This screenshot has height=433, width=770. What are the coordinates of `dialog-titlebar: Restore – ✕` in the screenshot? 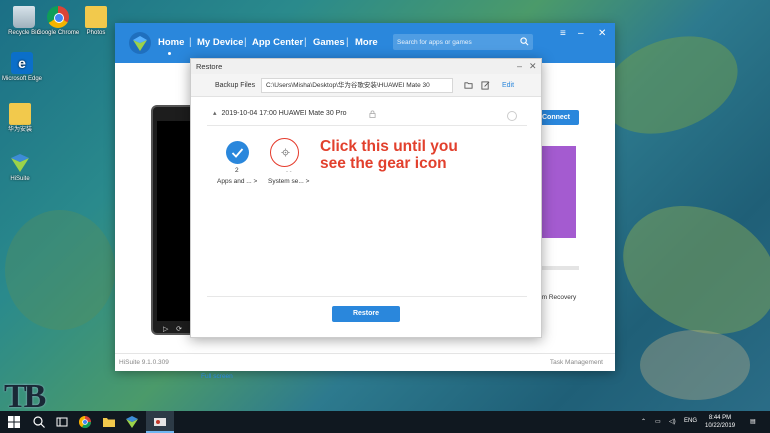 It's located at (366, 66).